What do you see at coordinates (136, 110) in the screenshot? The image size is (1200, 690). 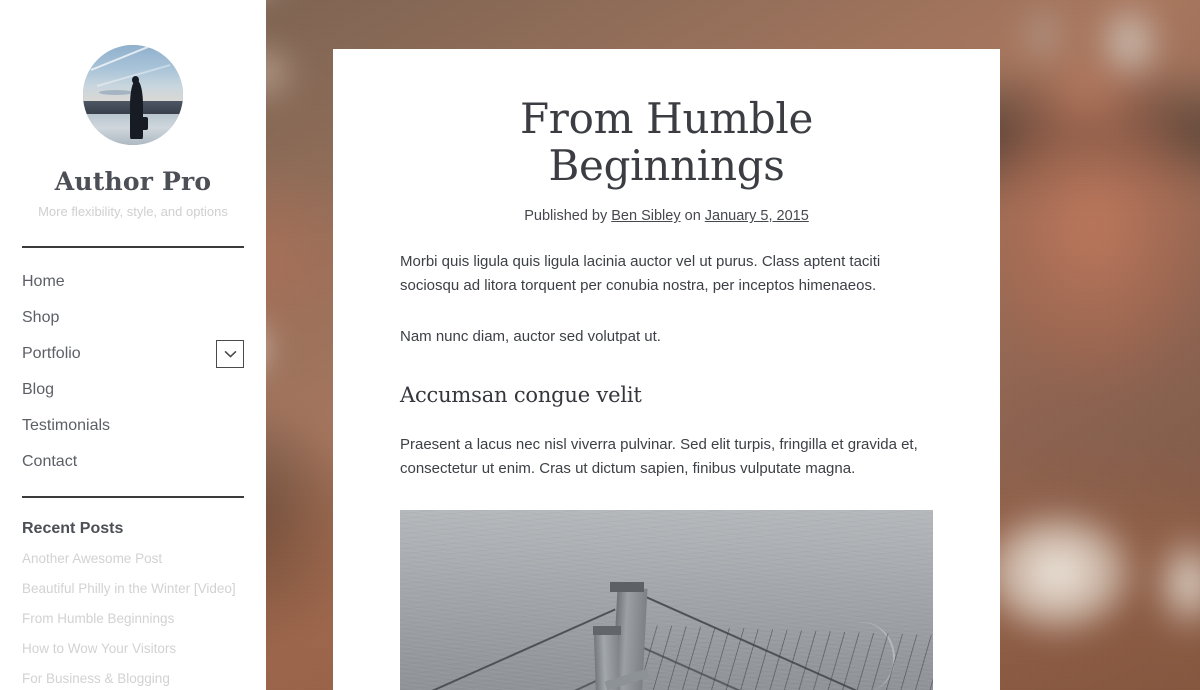 I see `avatar-person-silhouette` at bounding box center [136, 110].